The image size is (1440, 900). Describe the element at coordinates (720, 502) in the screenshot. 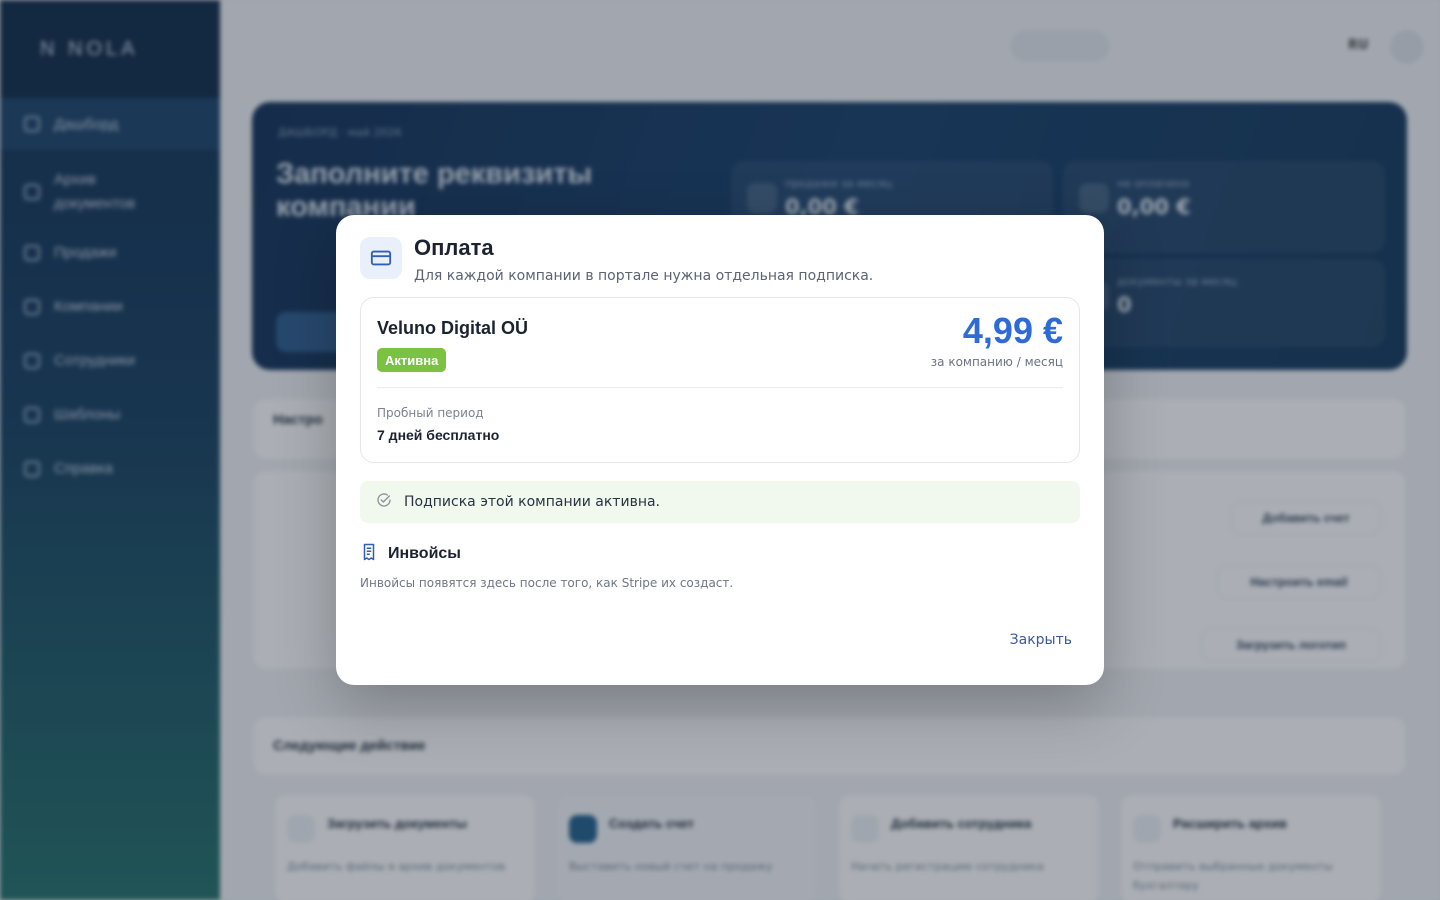

I see `subscription-status: Подписка этой компании активна.` at that location.